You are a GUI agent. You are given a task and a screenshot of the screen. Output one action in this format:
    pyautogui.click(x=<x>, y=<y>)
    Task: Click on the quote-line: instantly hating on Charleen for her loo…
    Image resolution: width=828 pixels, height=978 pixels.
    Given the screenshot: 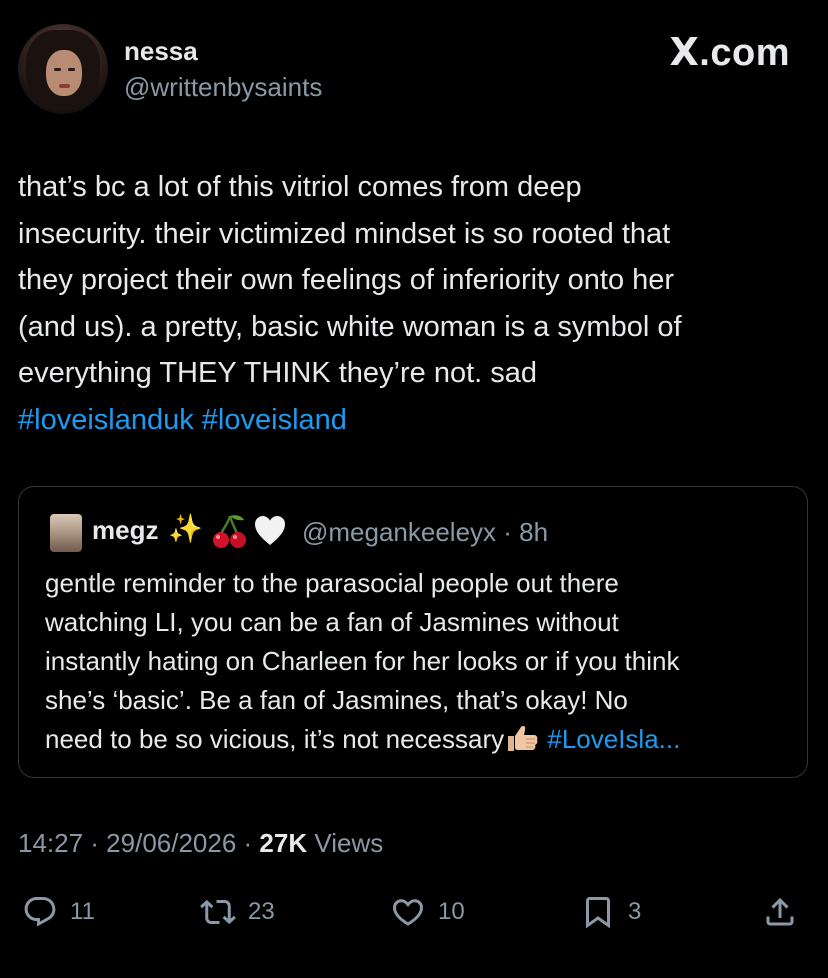 What is the action you would take?
    pyautogui.click(x=362, y=661)
    